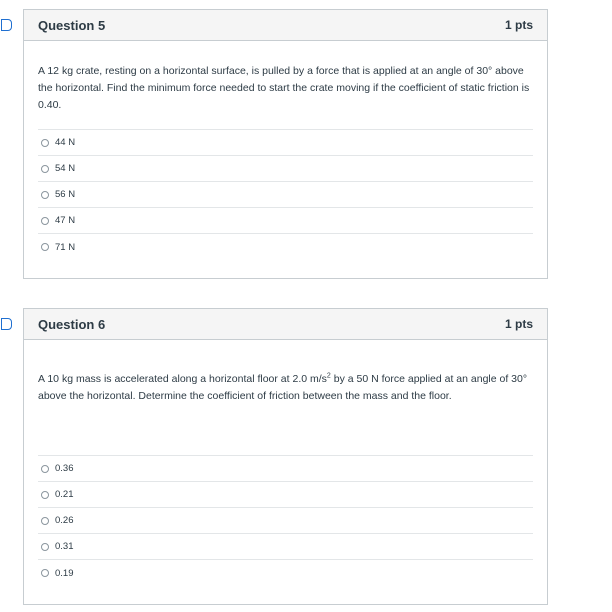 The image size is (612, 612). Describe the element at coordinates (64, 573) in the screenshot. I see `answer-label: 0.19` at that location.